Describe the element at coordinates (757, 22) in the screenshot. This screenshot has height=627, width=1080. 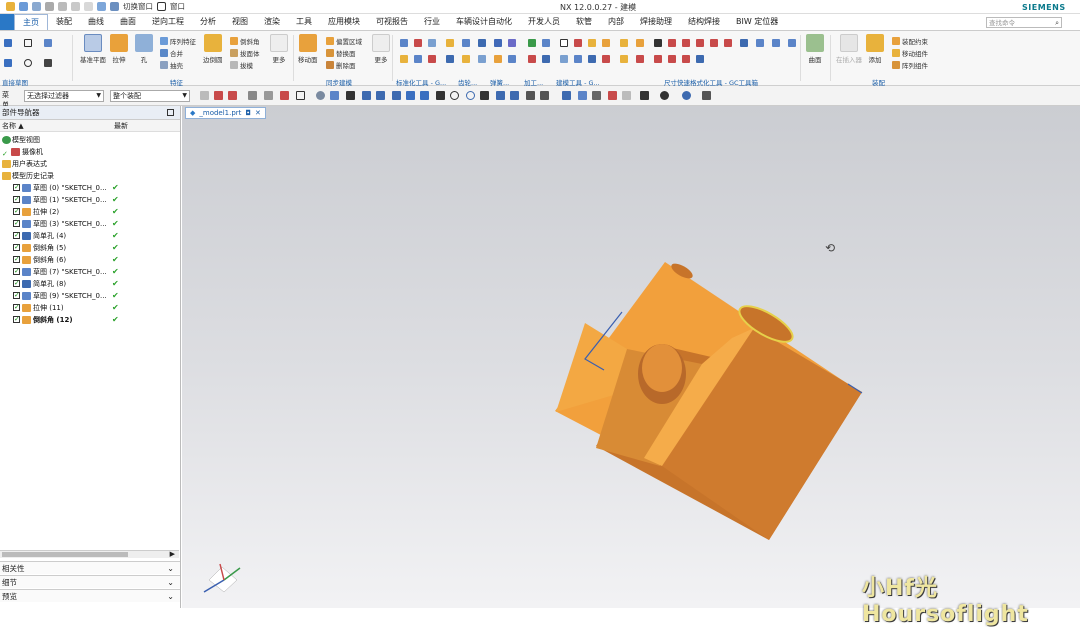
I see `tab-biw-locator: BIW 定位器` at that location.